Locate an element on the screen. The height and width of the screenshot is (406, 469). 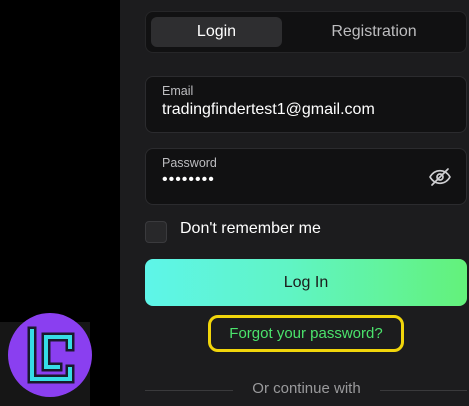
password-value: •••••••• is located at coordinates (188, 180).